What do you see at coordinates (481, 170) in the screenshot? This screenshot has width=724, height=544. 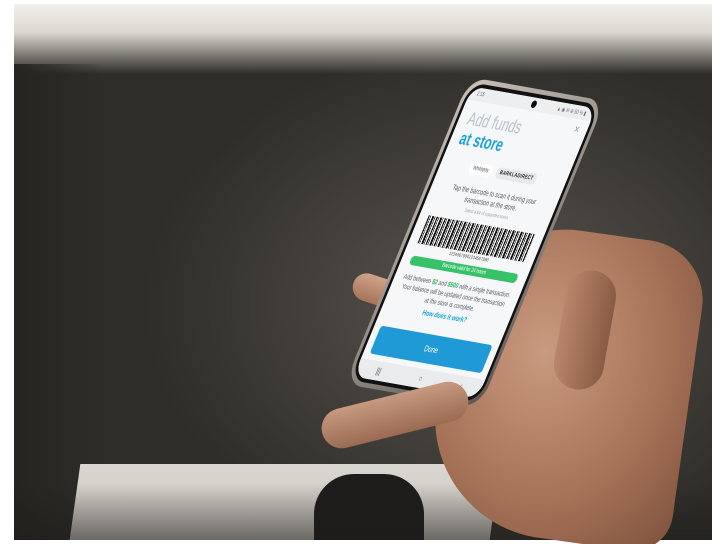 I see `store-chip-whitepay: Whitepay` at bounding box center [481, 170].